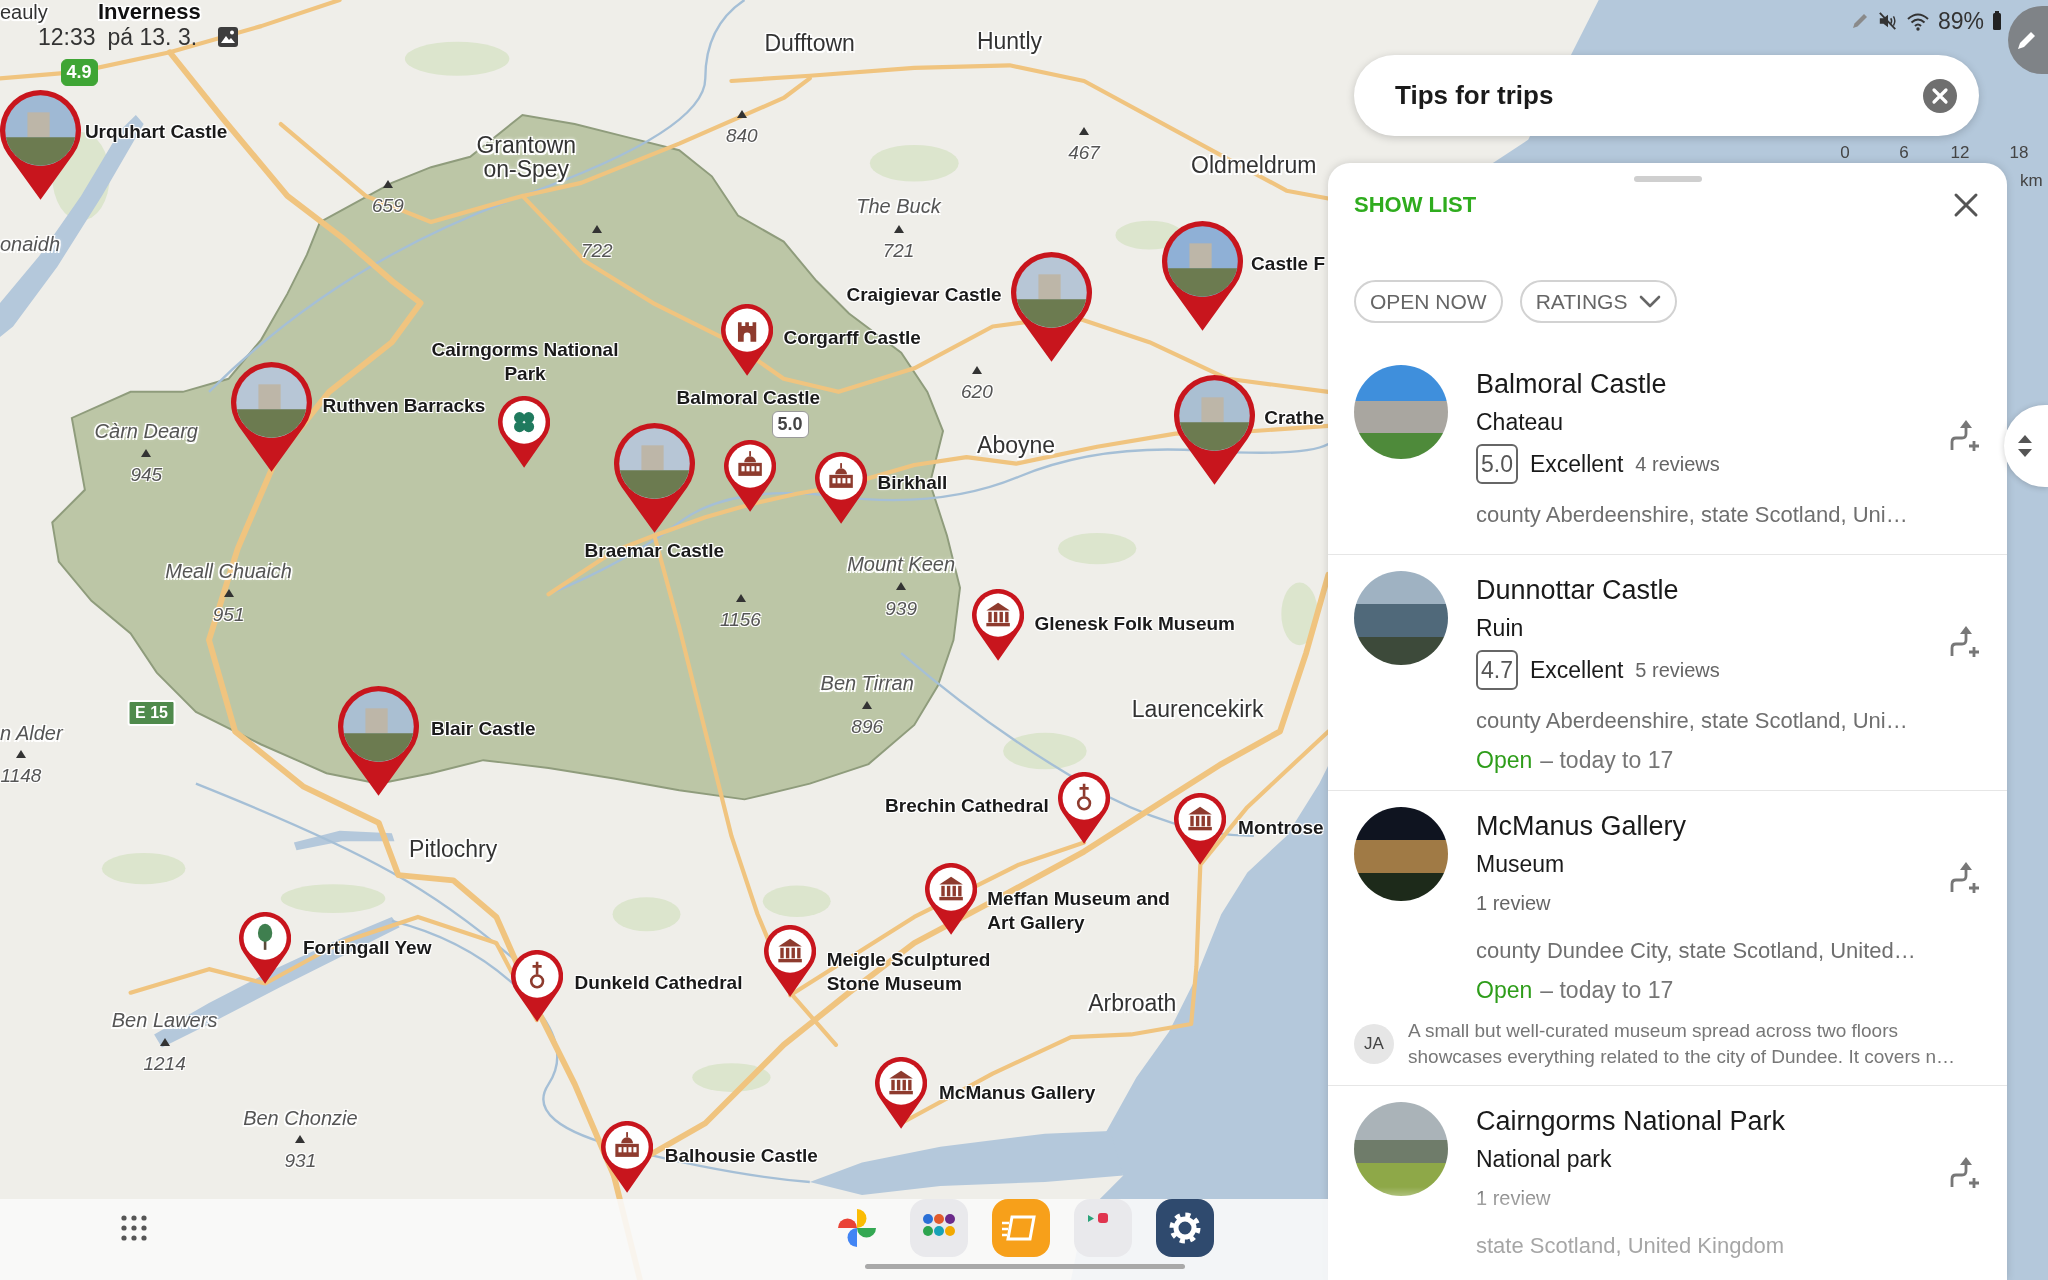 Image resolution: width=2048 pixels, height=1280 pixels. What do you see at coordinates (31, 732) in the screenshot?
I see `peak-label: n Alder` at bounding box center [31, 732].